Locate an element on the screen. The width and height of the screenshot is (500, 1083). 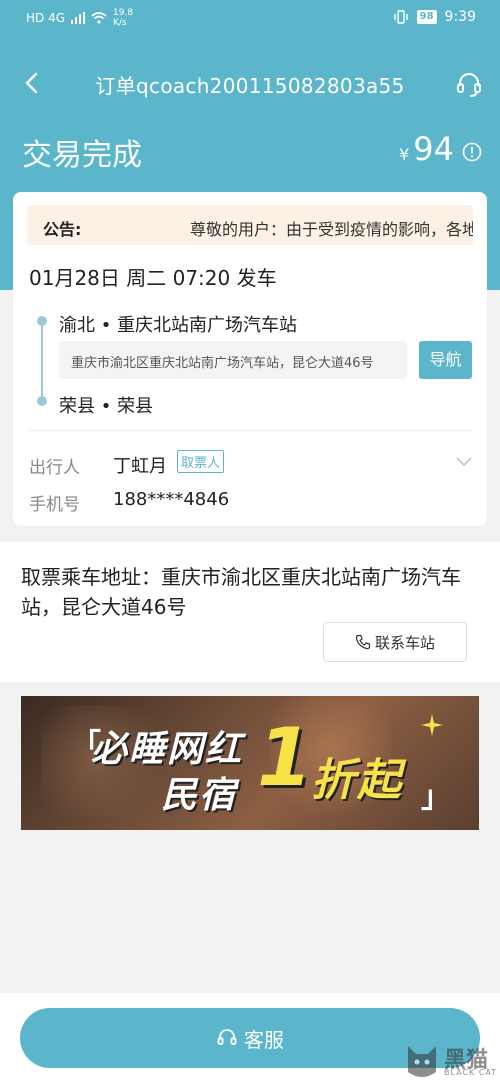
passenger-label: 出行人 is located at coordinates (54, 468).